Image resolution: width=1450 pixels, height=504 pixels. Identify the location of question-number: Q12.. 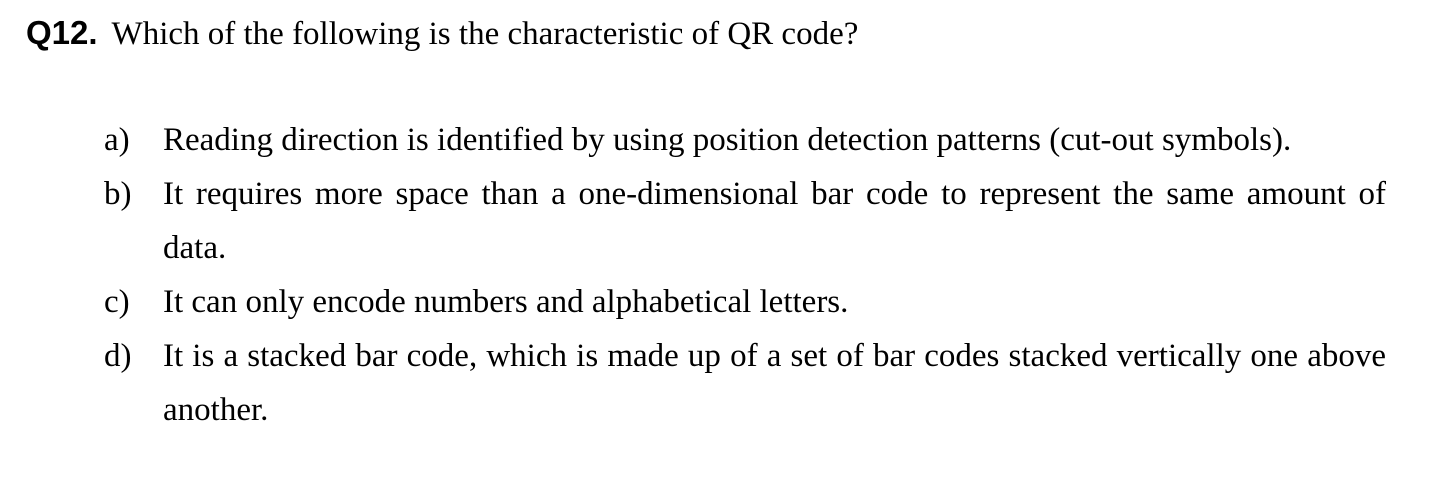
(62, 32).